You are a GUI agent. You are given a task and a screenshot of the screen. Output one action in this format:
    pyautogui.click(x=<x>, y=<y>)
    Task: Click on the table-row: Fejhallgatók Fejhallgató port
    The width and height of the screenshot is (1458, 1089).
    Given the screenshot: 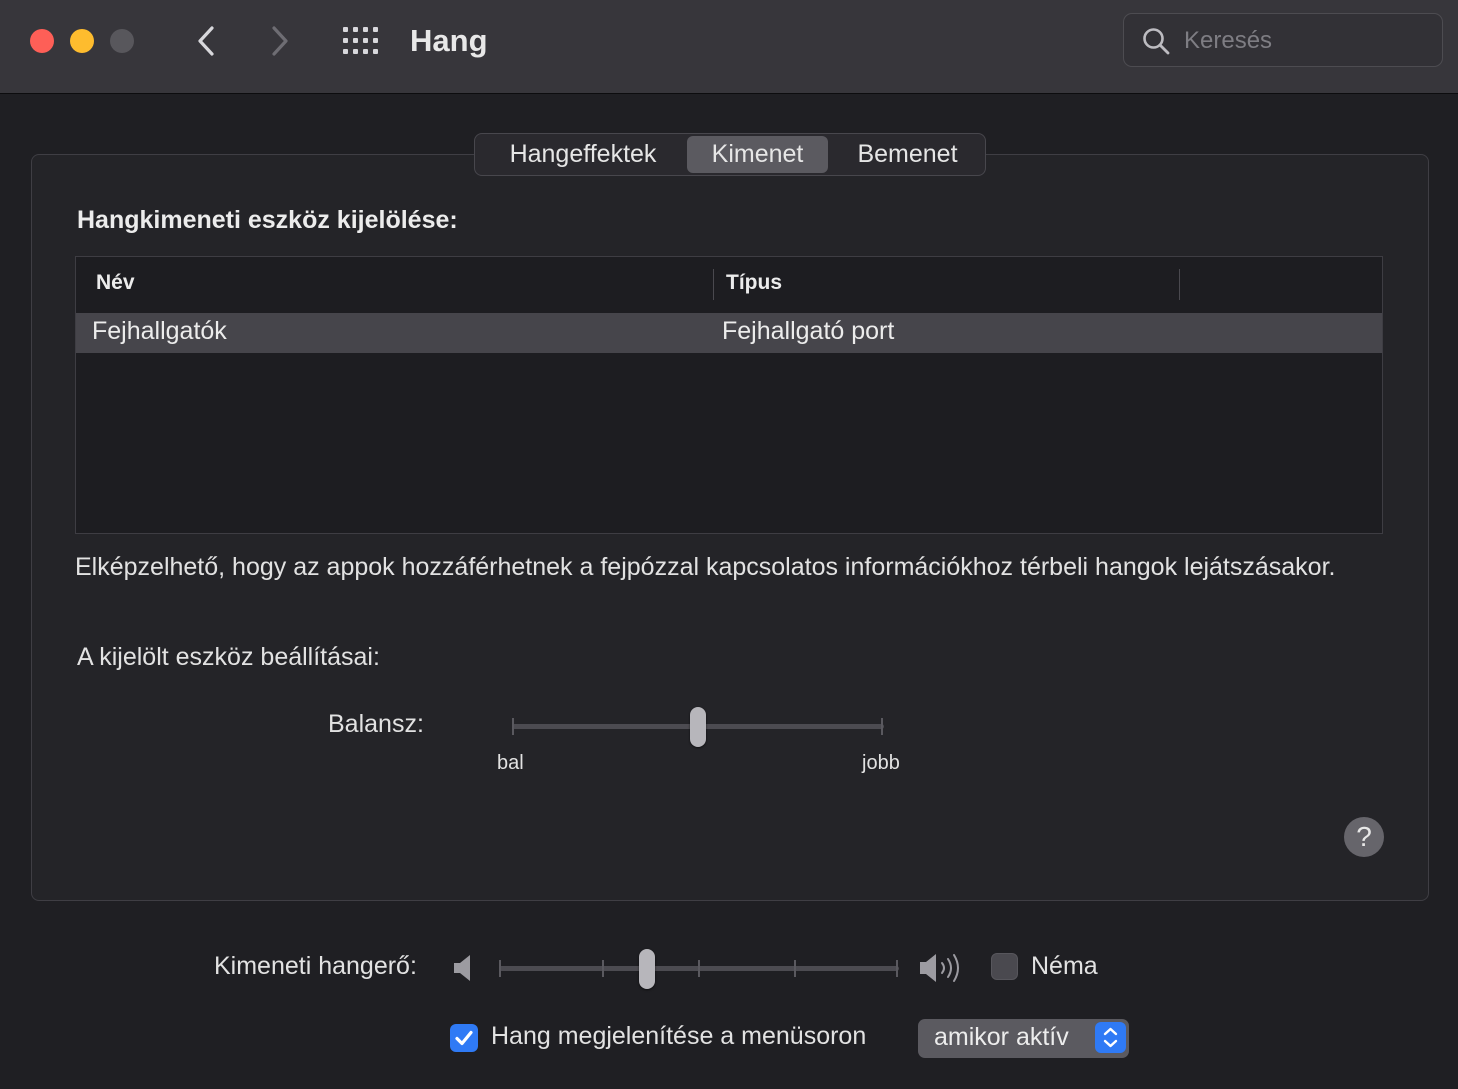 What is the action you would take?
    pyautogui.click(x=729, y=333)
    